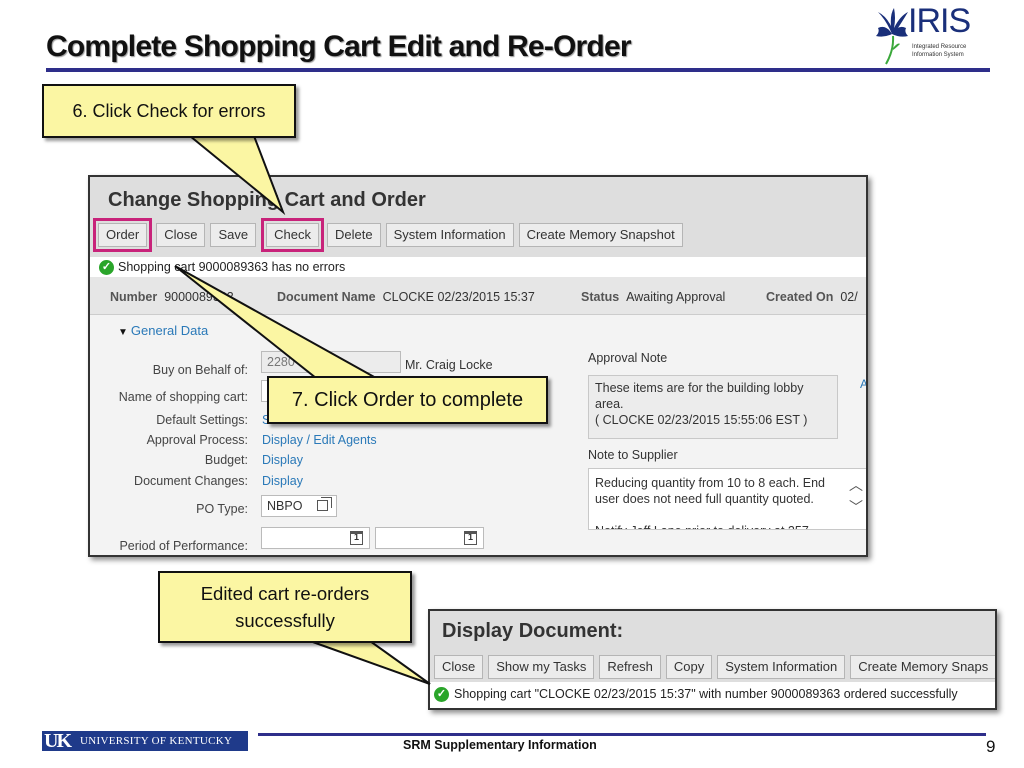 The height and width of the screenshot is (768, 1024). What do you see at coordinates (200, 370) in the screenshot?
I see `buy-on-behalf-label: Buy on Behalf of:` at bounding box center [200, 370].